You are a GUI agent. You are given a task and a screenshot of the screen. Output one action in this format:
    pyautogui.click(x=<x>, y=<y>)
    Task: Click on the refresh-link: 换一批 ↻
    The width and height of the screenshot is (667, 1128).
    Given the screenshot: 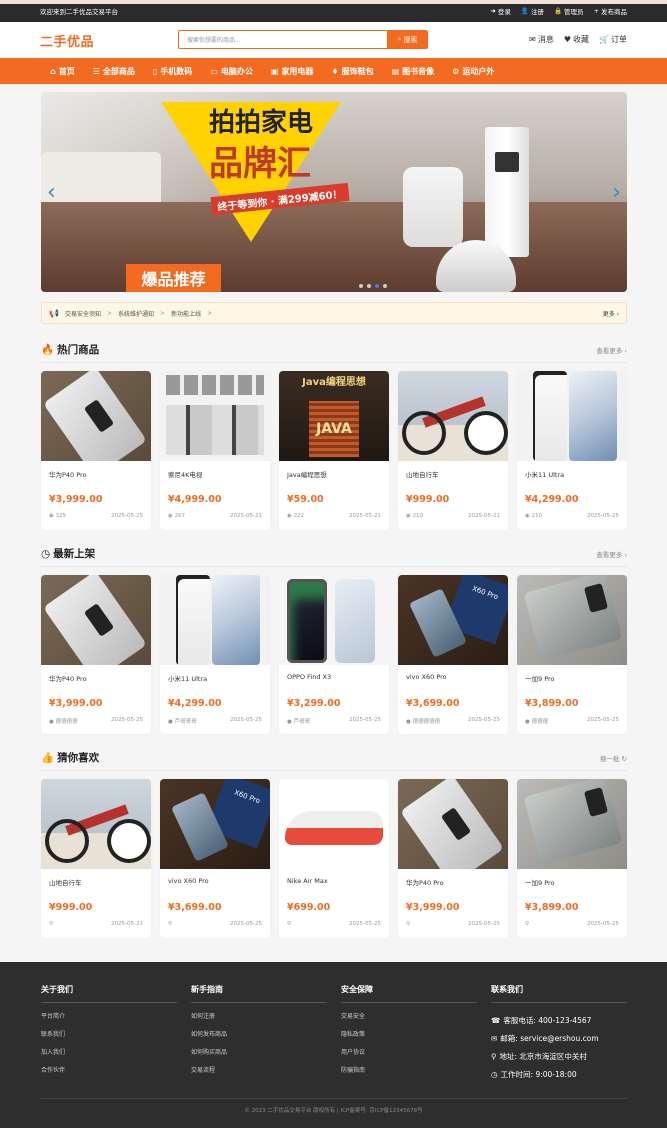 What is the action you would take?
    pyautogui.click(x=613, y=758)
    